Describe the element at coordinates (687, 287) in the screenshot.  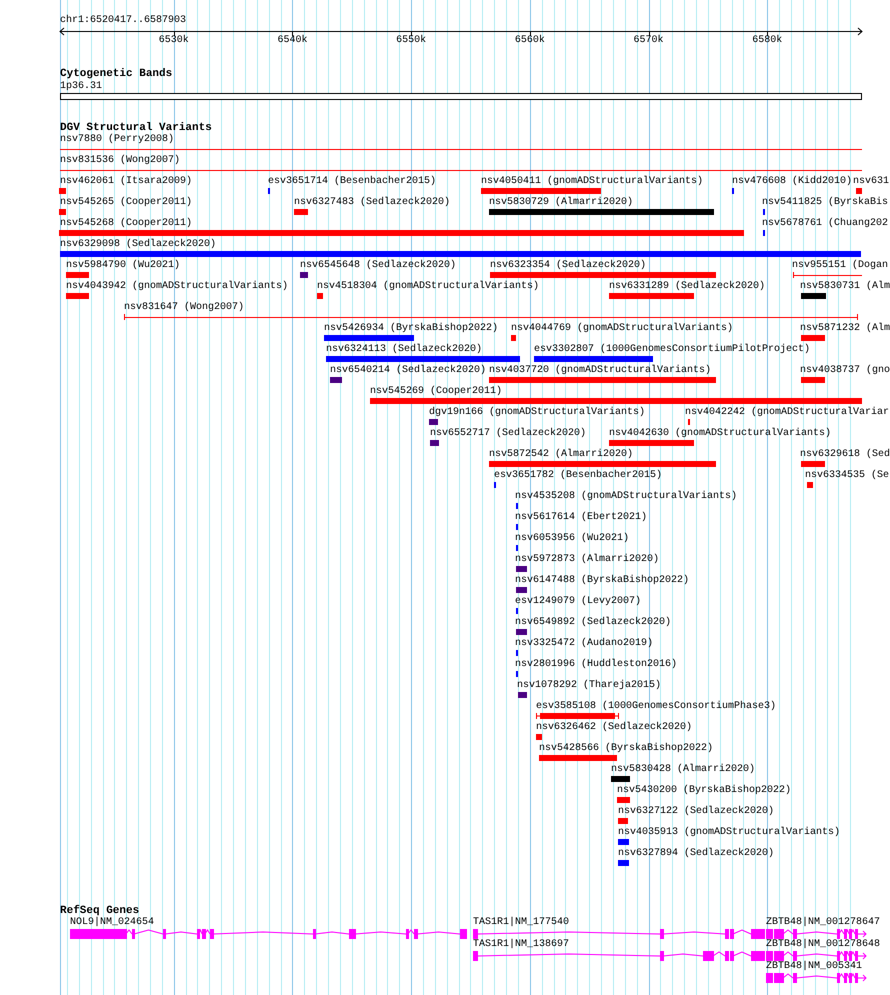
I see `variant-label: nsv6331289 (Sedlazeck2020)` at that location.